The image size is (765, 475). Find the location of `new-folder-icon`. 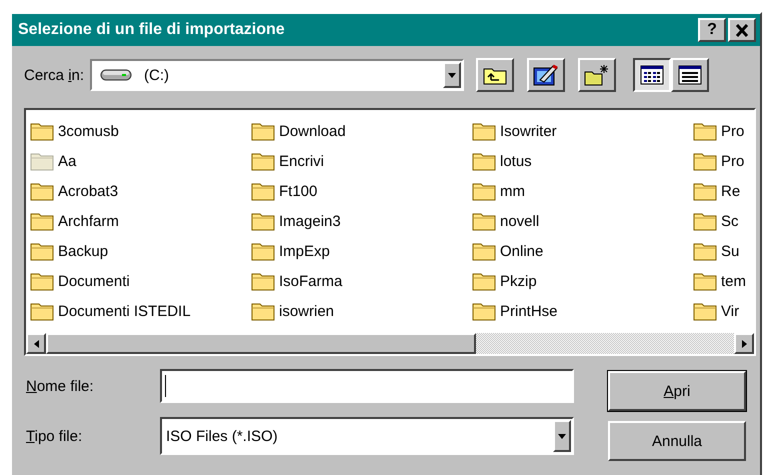

new-folder-icon is located at coordinates (597, 75).